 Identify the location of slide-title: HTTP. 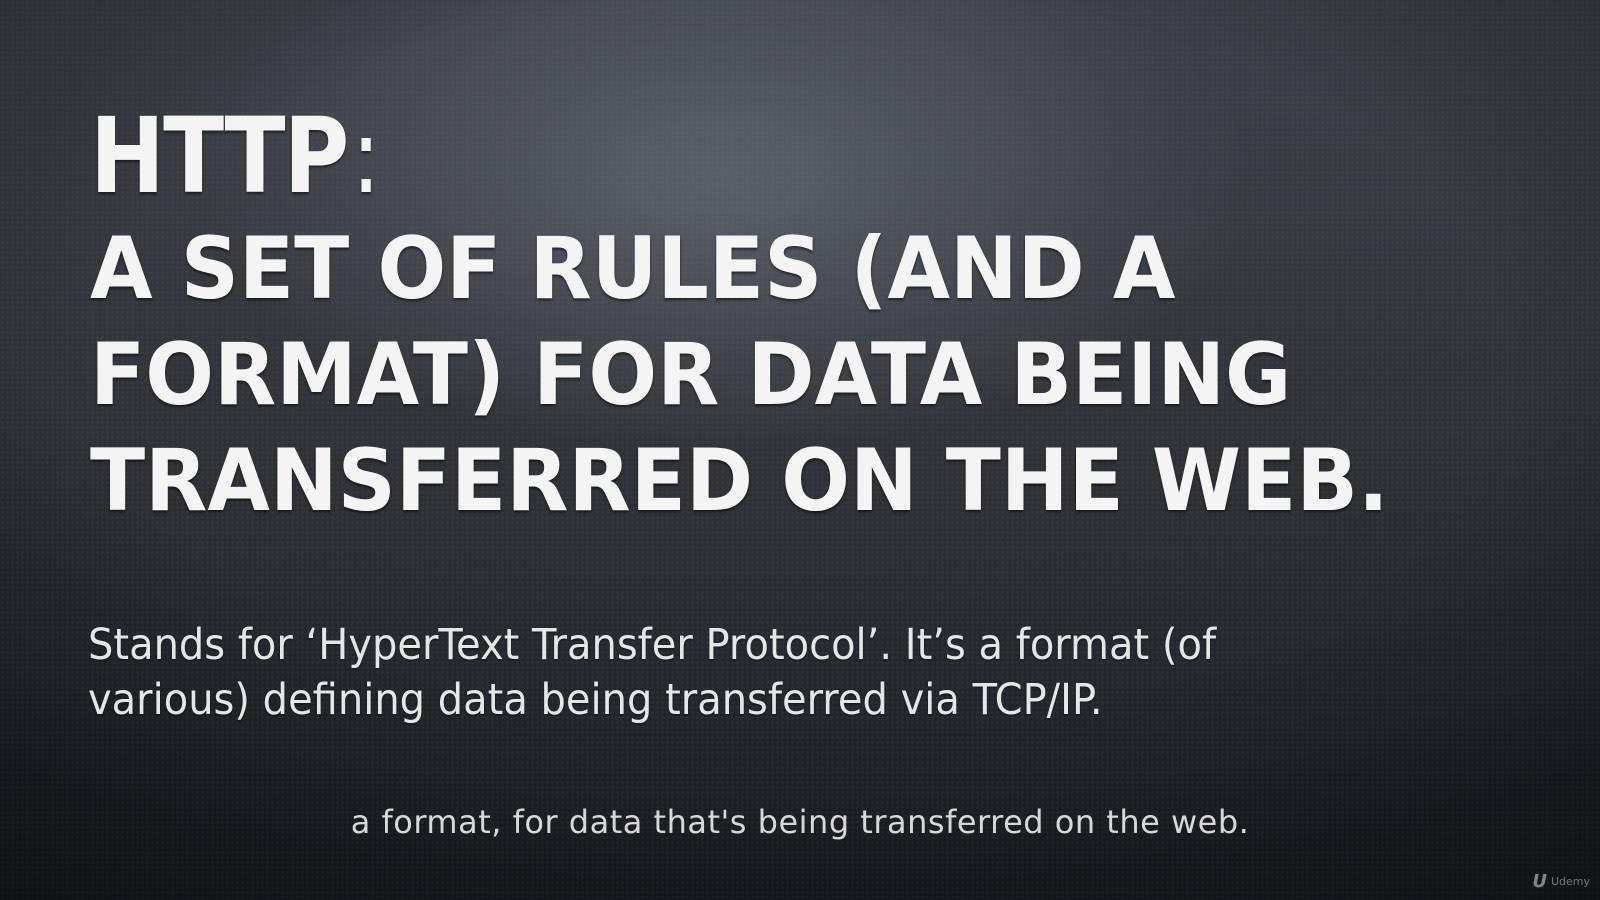
(219, 156).